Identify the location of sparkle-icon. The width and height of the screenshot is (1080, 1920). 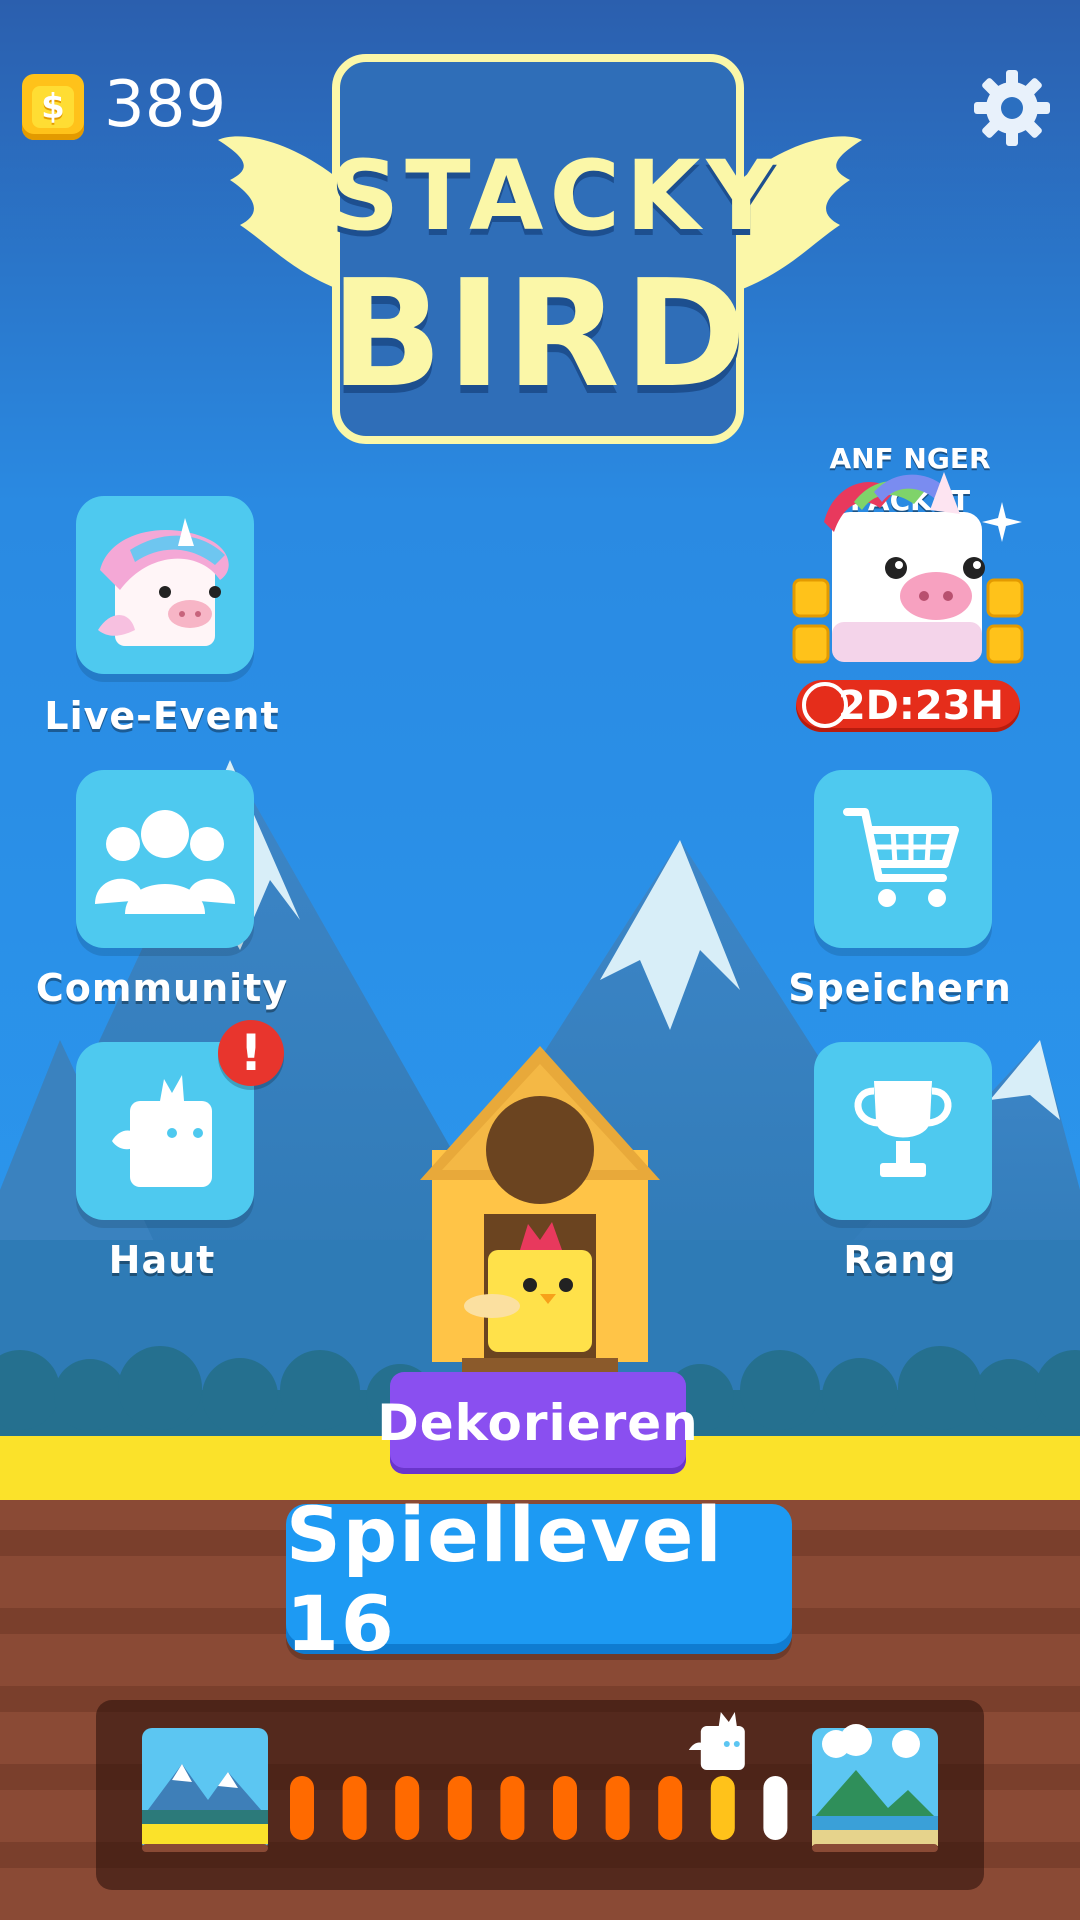
(1002, 522).